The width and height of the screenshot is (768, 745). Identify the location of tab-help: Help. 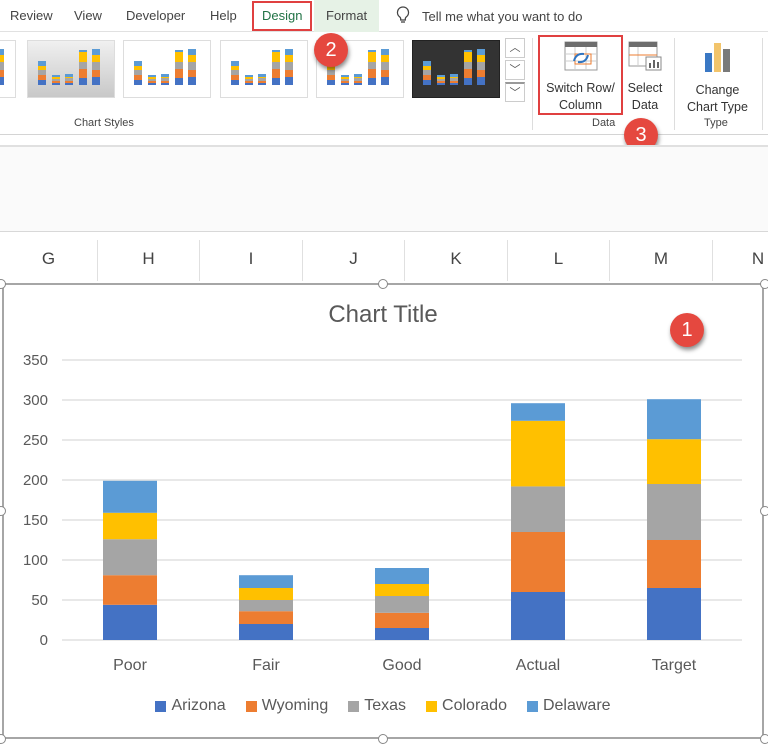
(223, 16).